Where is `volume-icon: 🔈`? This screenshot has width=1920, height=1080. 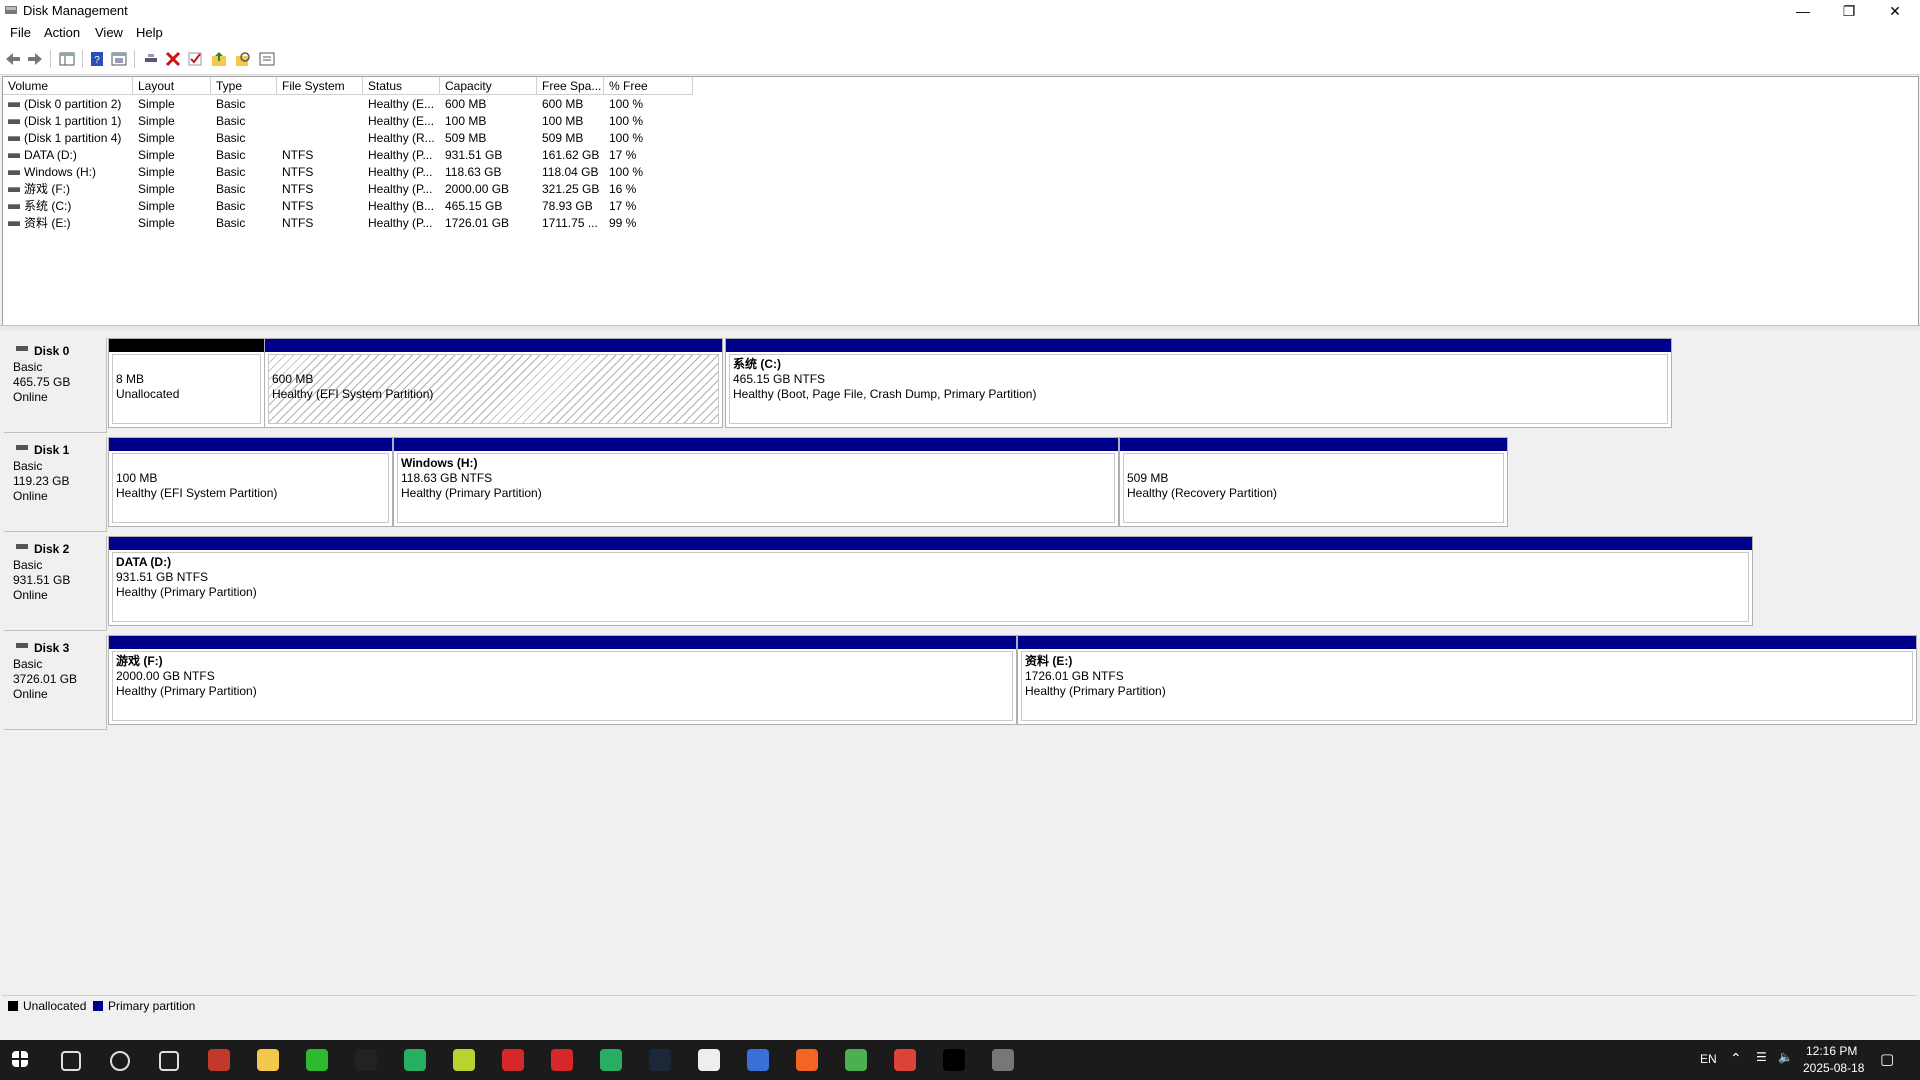 volume-icon: 🔈 is located at coordinates (1785, 1057).